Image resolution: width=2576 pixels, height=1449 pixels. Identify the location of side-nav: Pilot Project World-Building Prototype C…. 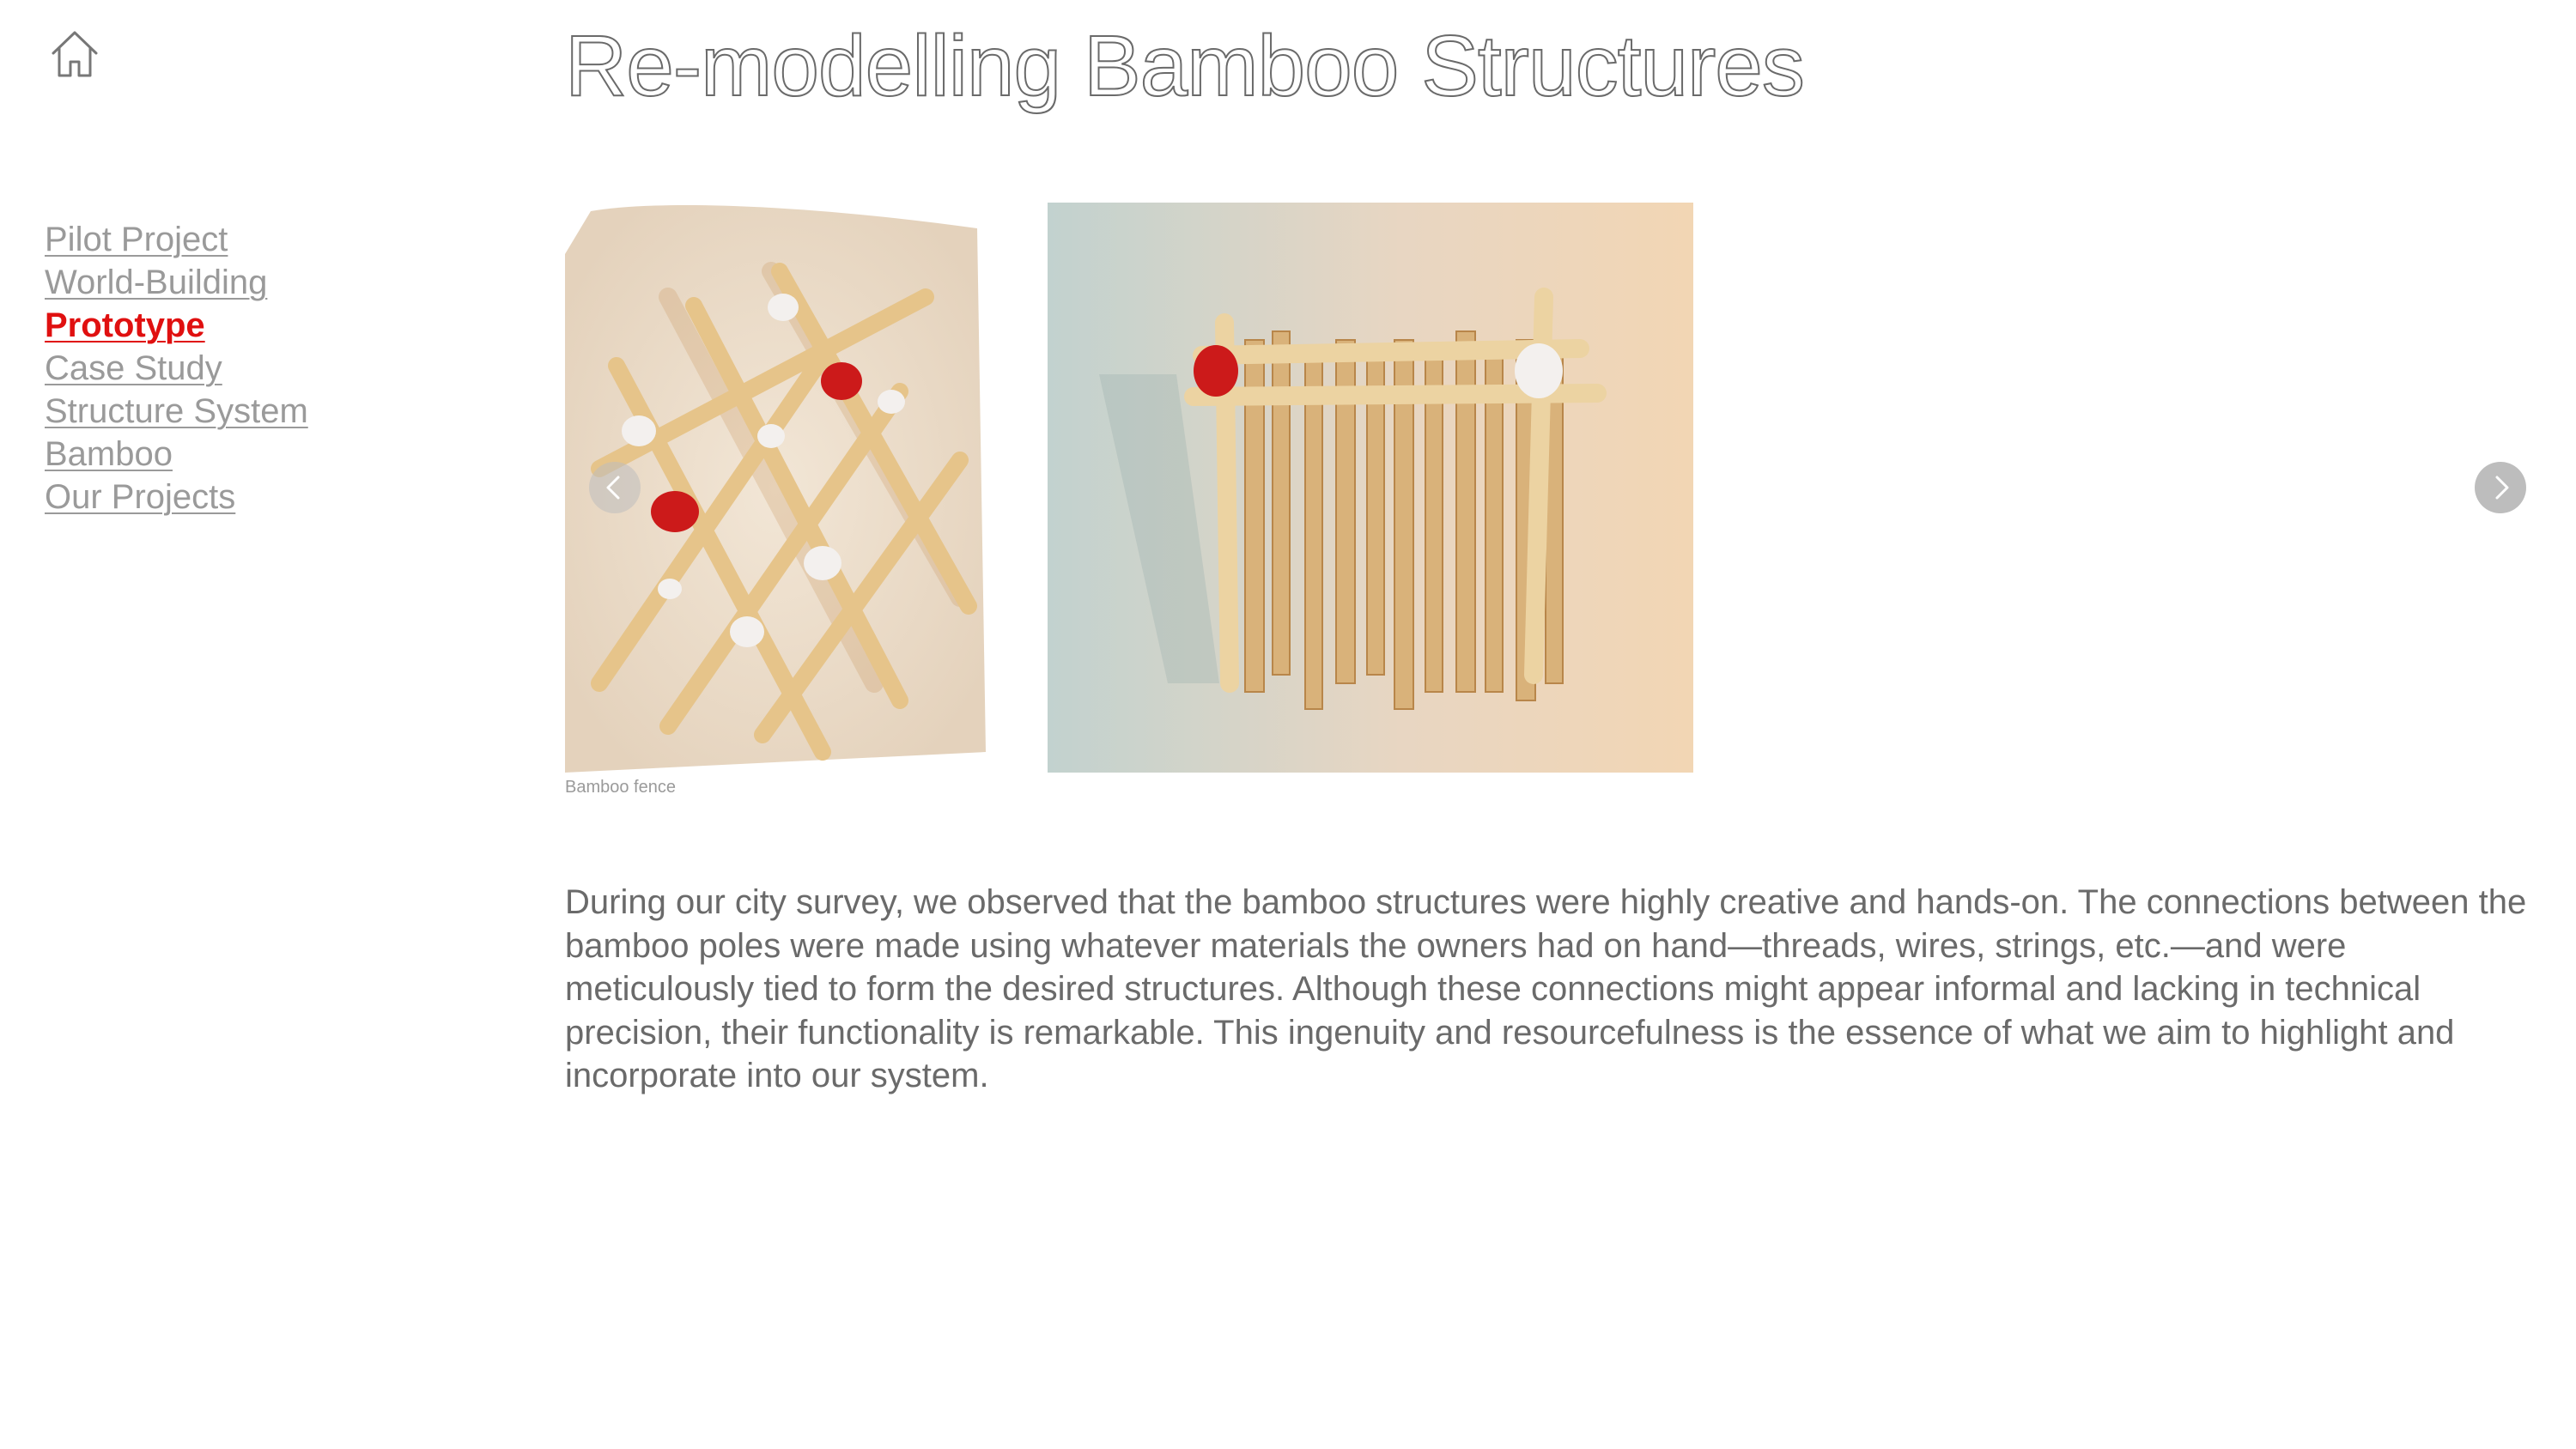
(176, 368).